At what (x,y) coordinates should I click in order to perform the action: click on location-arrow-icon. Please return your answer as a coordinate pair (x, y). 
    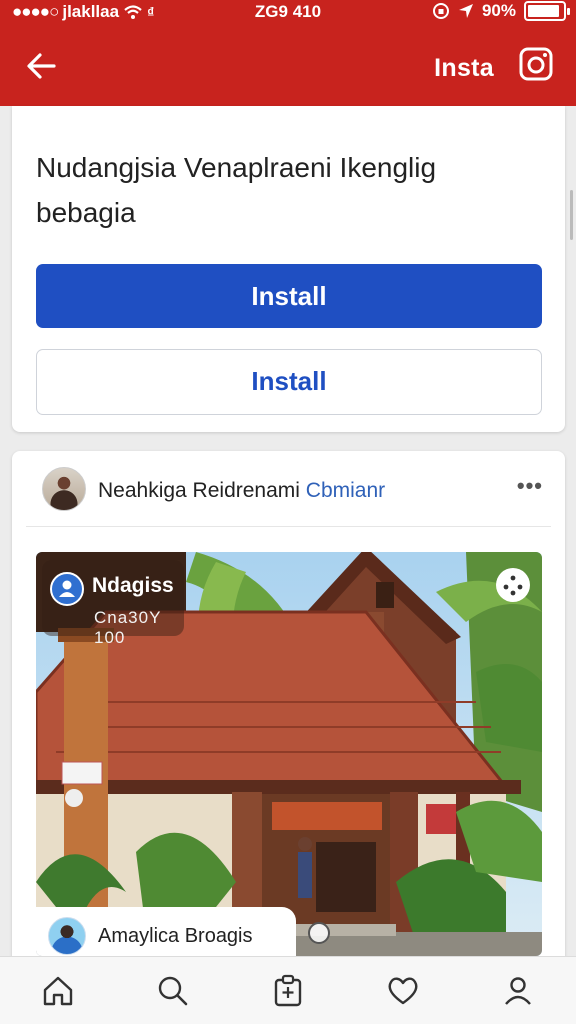
    Looking at the image, I should click on (465, 11).